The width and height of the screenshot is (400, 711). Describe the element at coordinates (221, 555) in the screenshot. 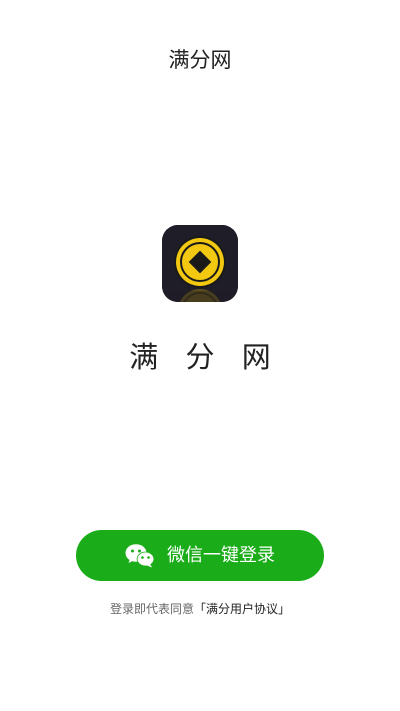

I see `login-button-label: 微信一键登录` at that location.